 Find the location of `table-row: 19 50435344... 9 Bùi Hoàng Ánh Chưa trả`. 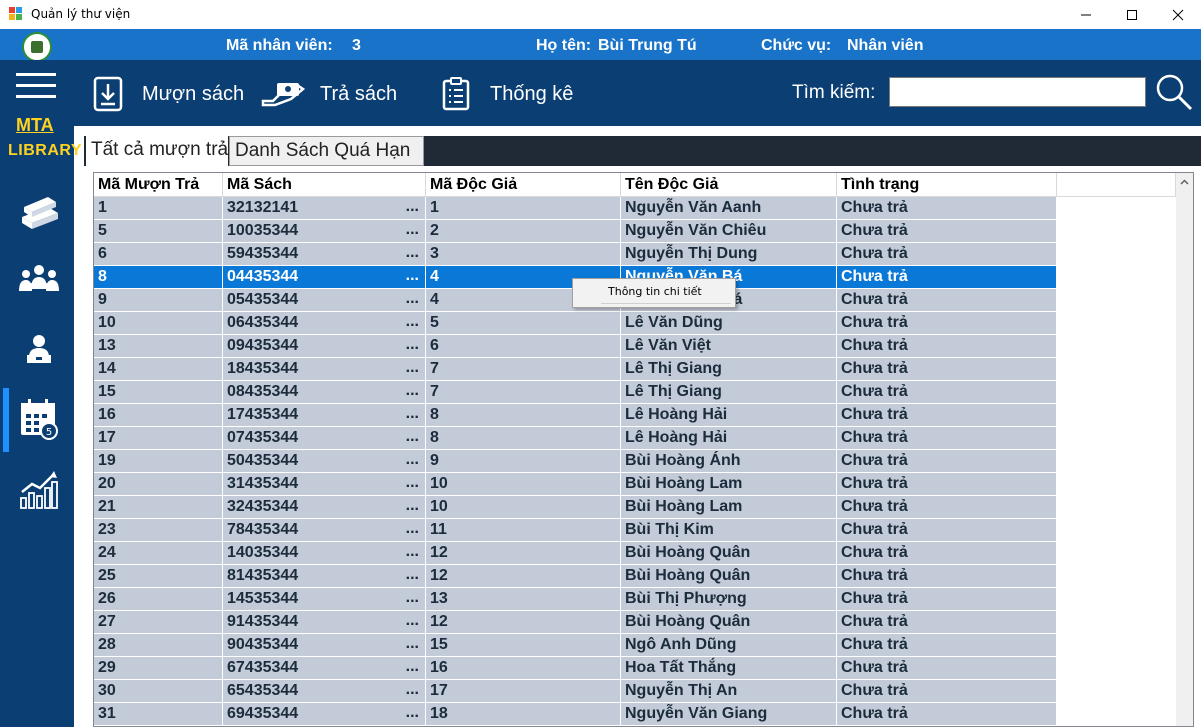

table-row: 19 50435344... 9 Bùi Hoàng Ánh Chưa trả is located at coordinates (635, 461).